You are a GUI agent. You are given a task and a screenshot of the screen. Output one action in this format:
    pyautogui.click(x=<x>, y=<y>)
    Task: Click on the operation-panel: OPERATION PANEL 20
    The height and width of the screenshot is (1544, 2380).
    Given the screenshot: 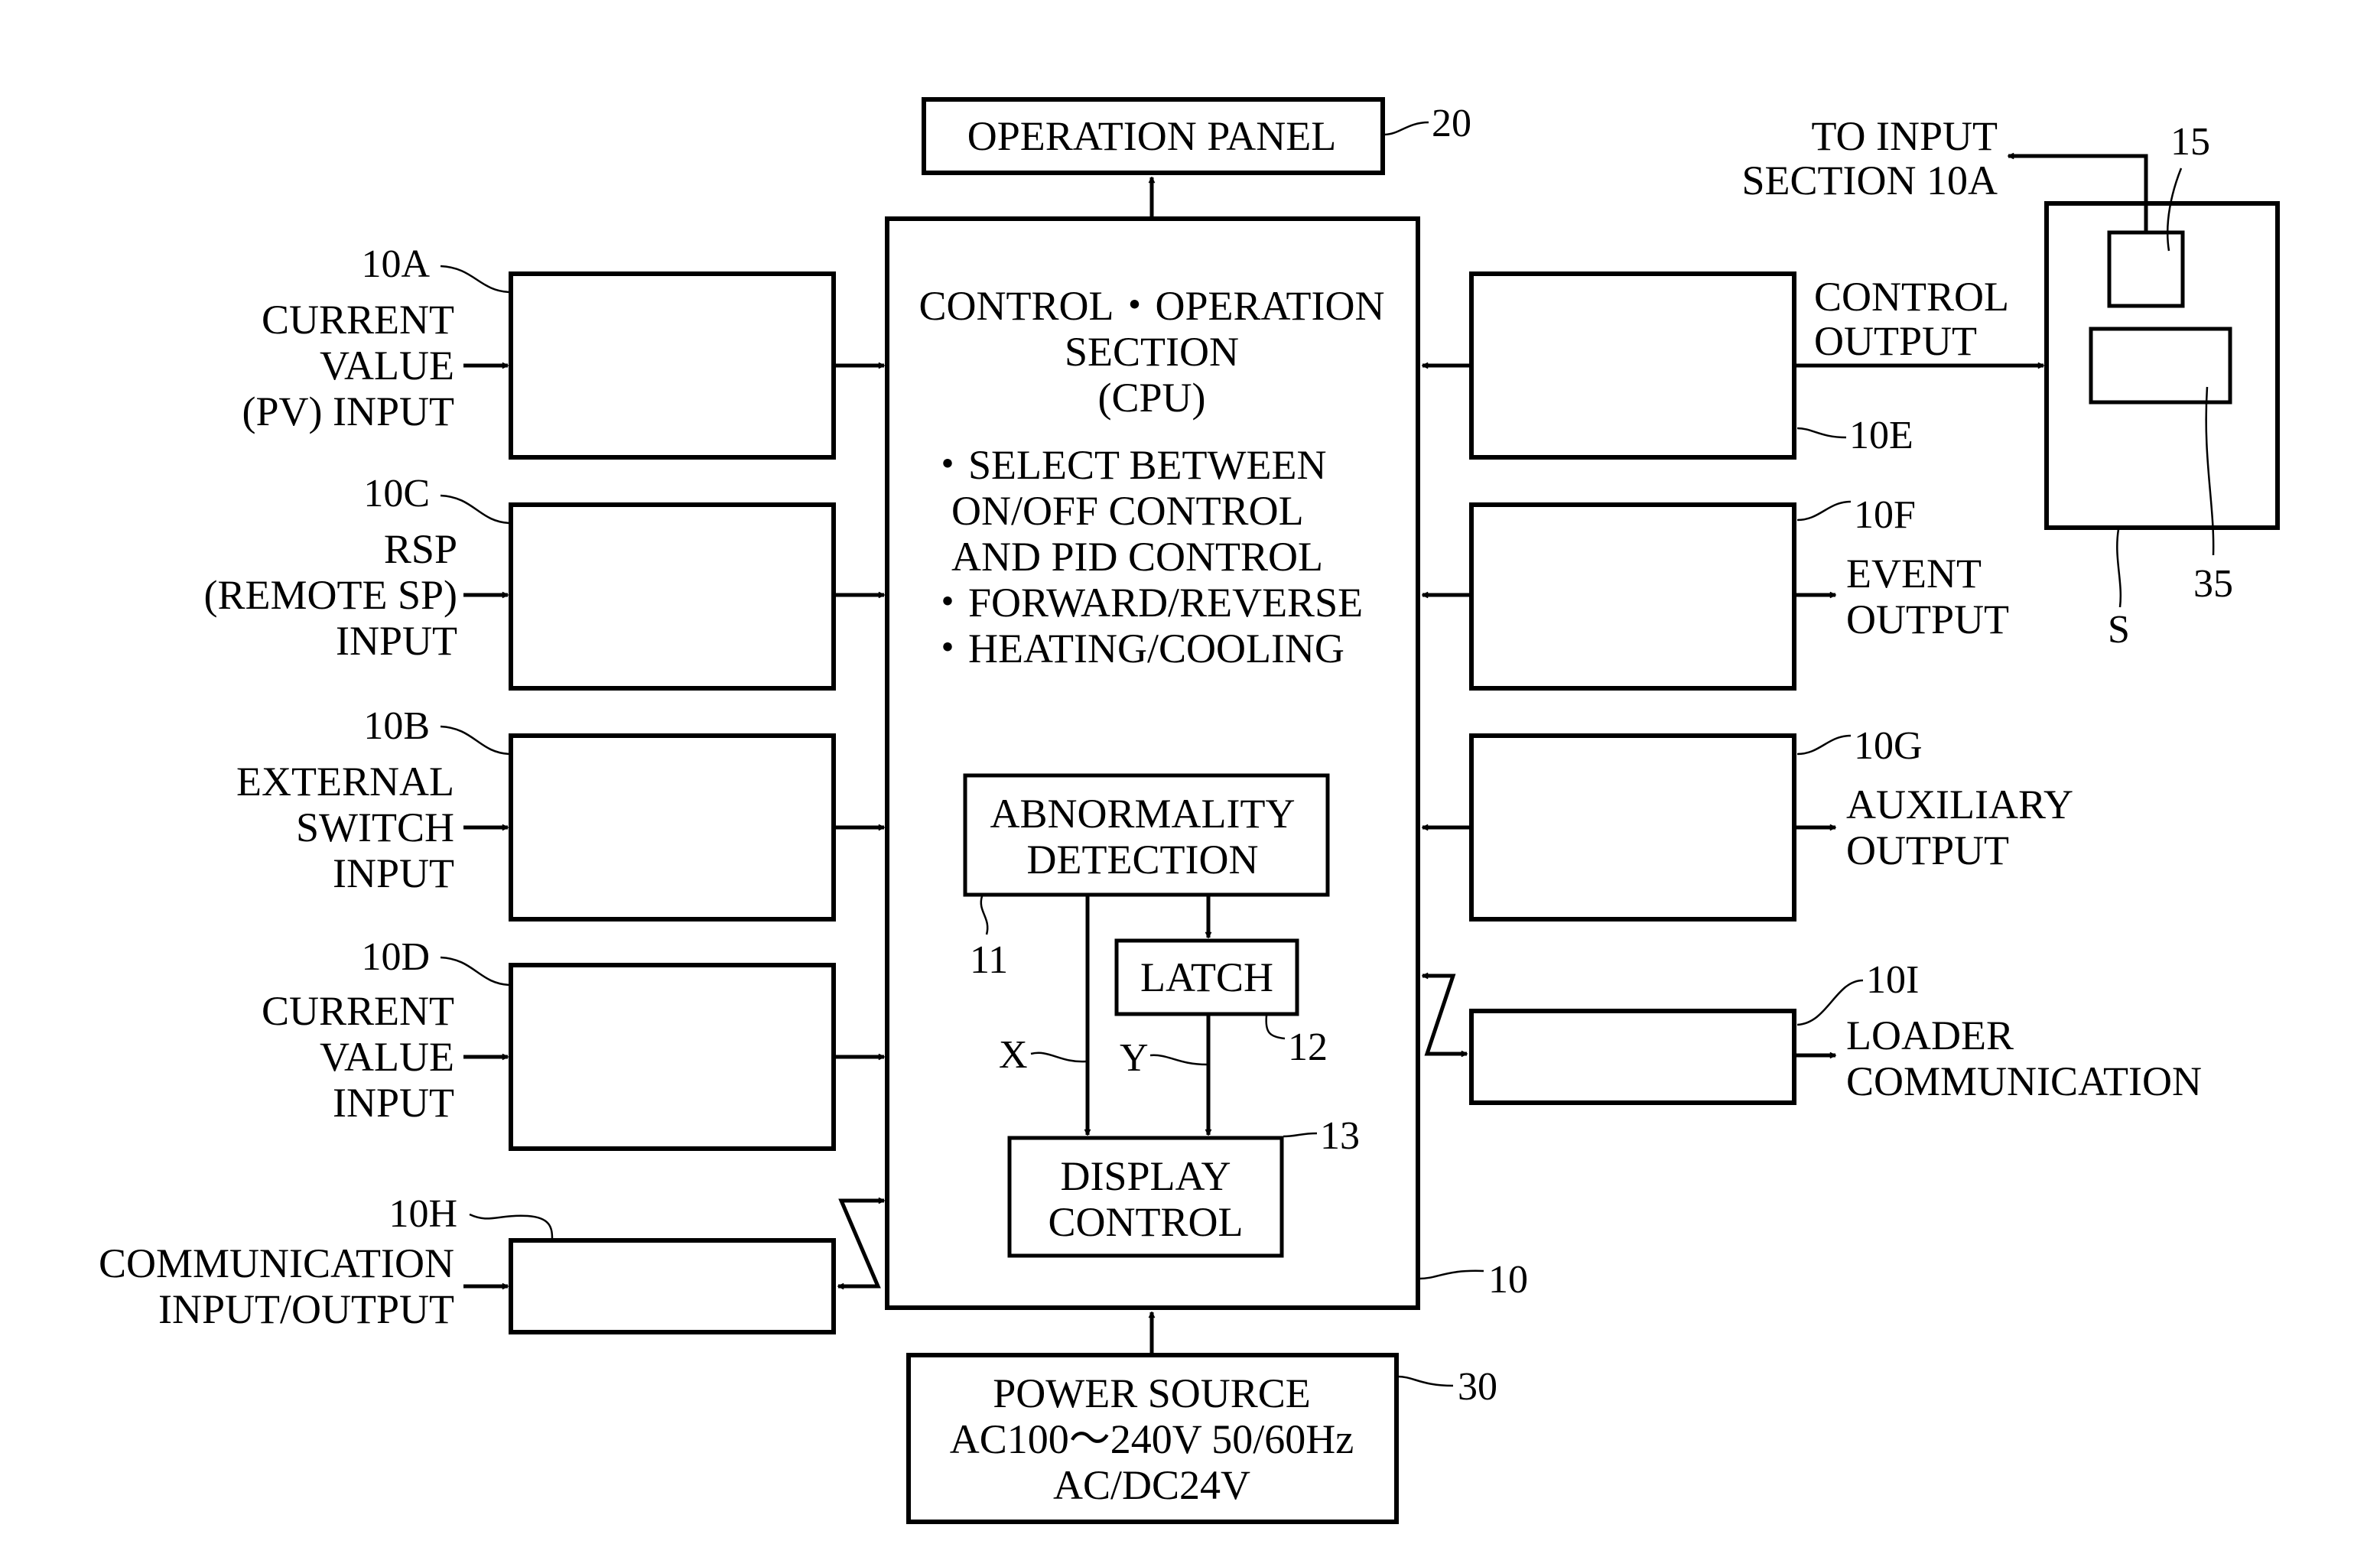 What is the action you would take?
    pyautogui.click(x=1196, y=136)
    